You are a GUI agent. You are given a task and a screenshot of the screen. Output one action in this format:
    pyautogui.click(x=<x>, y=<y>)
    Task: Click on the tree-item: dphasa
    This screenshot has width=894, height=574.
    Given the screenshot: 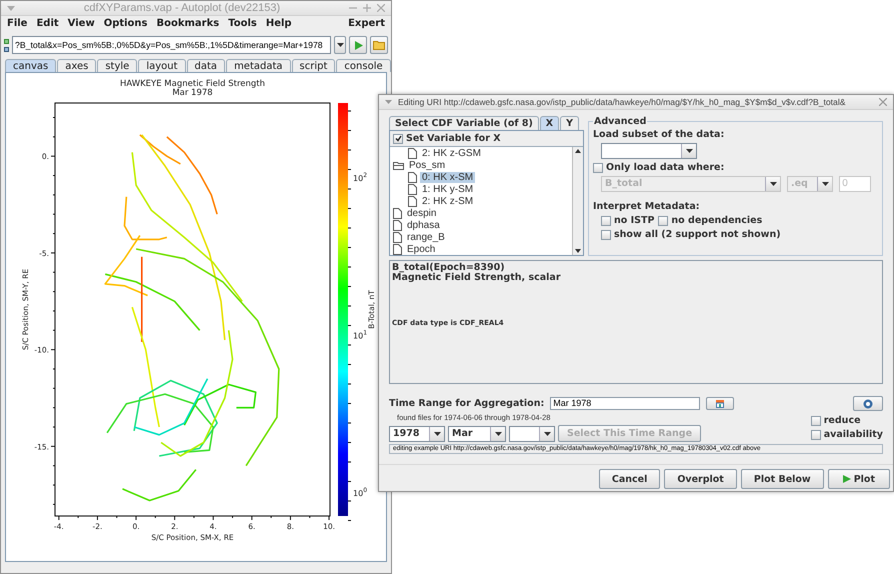 What is the action you would take?
    pyautogui.click(x=423, y=225)
    